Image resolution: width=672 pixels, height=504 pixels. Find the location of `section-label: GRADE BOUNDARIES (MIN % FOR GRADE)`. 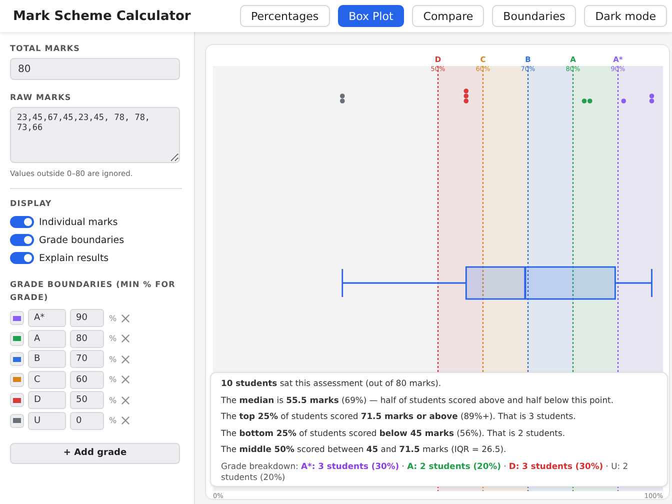

section-label: GRADE BOUNDARIES (MIN % FOR GRADE) is located at coordinates (93, 291).